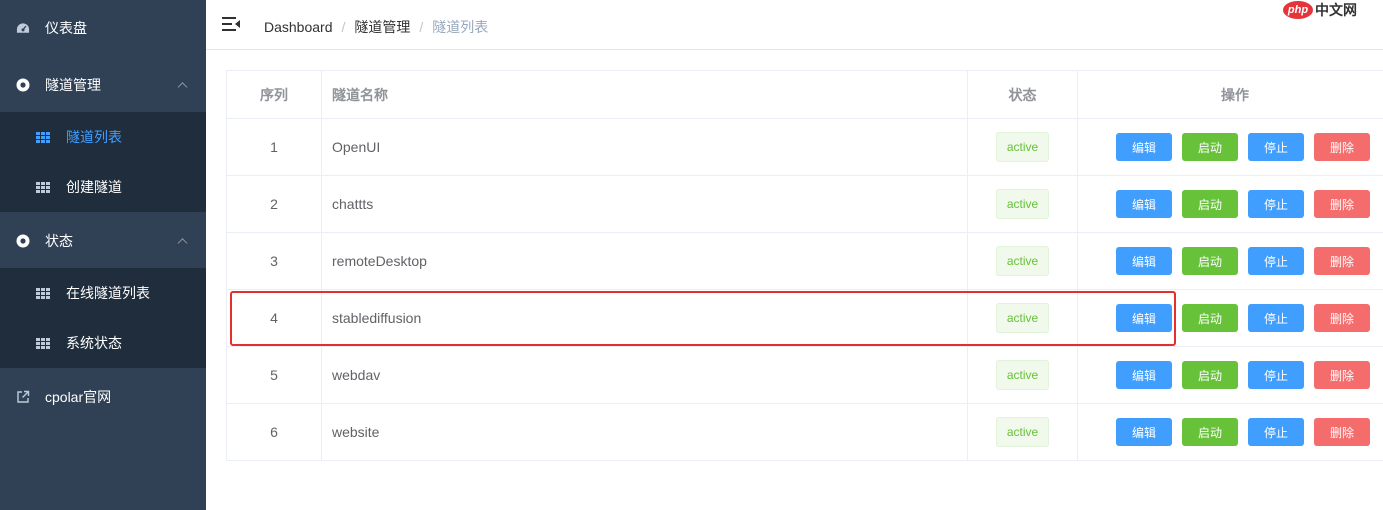  I want to click on breadcrumb-tunnel-list: 隧道列表, so click(460, 27).